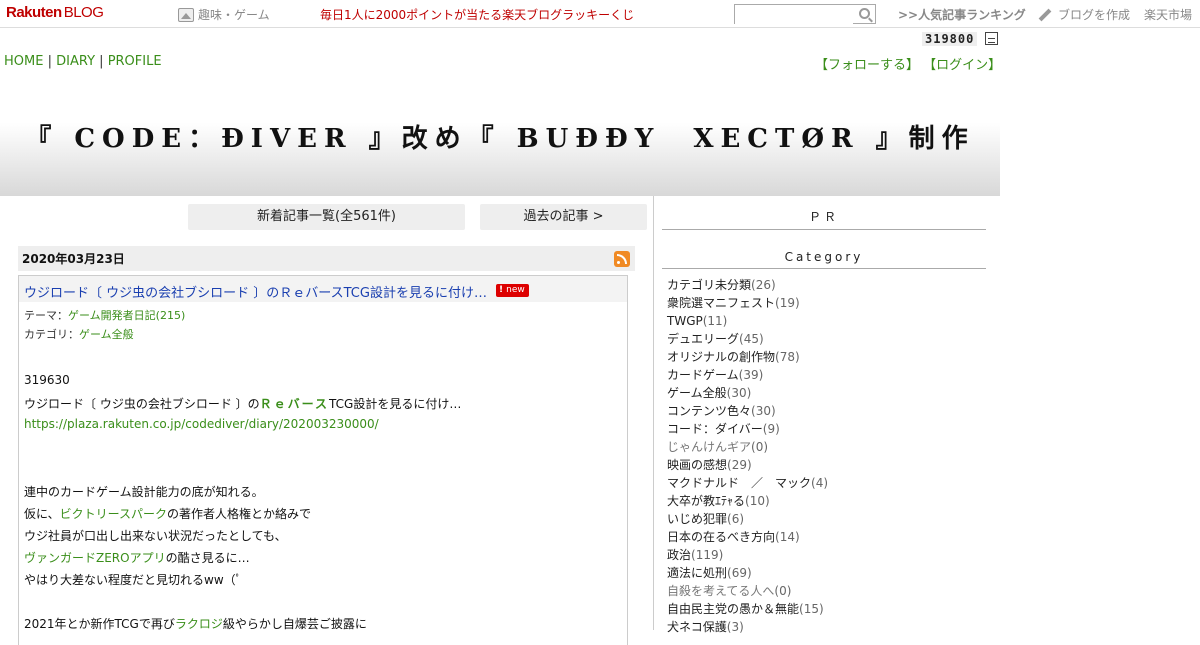 The image size is (1200, 645). Describe the element at coordinates (747, 393) in the screenshot. I see `category-item: ゲーム全般(30)` at that location.